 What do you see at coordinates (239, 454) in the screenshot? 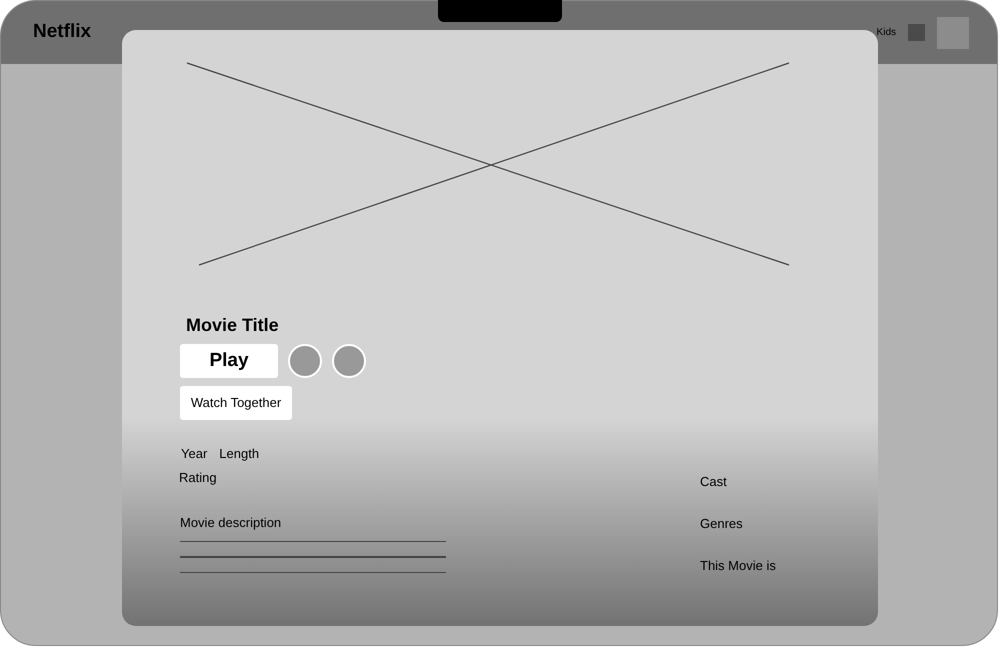
I see `meta-label: Length` at bounding box center [239, 454].